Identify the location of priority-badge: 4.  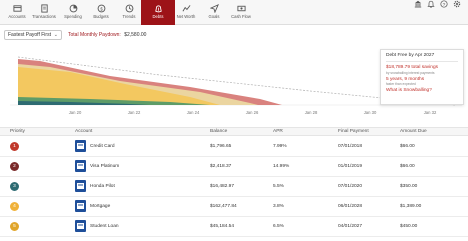
(14, 206).